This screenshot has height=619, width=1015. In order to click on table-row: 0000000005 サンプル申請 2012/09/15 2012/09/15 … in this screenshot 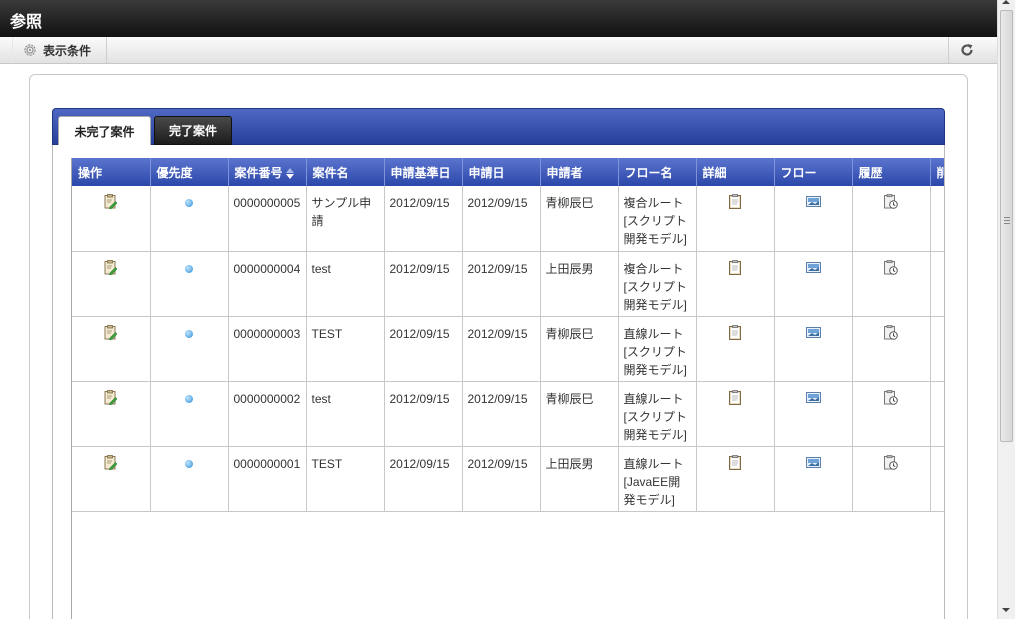, I will do `click(508, 219)`.